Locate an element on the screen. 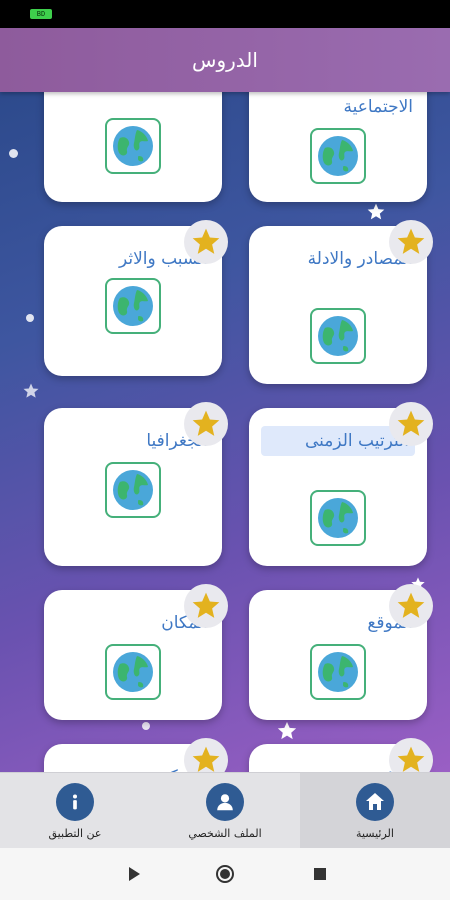 This screenshot has height=900, width=450. nav-about-label: عن التطبيق is located at coordinates (75, 833).